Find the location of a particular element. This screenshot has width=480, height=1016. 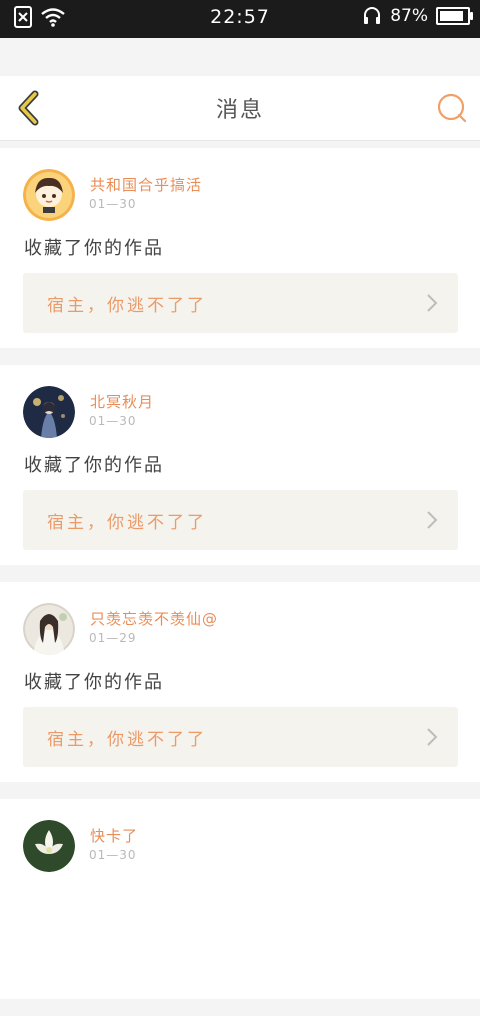

battery-percent: 87% is located at coordinates (409, 16).